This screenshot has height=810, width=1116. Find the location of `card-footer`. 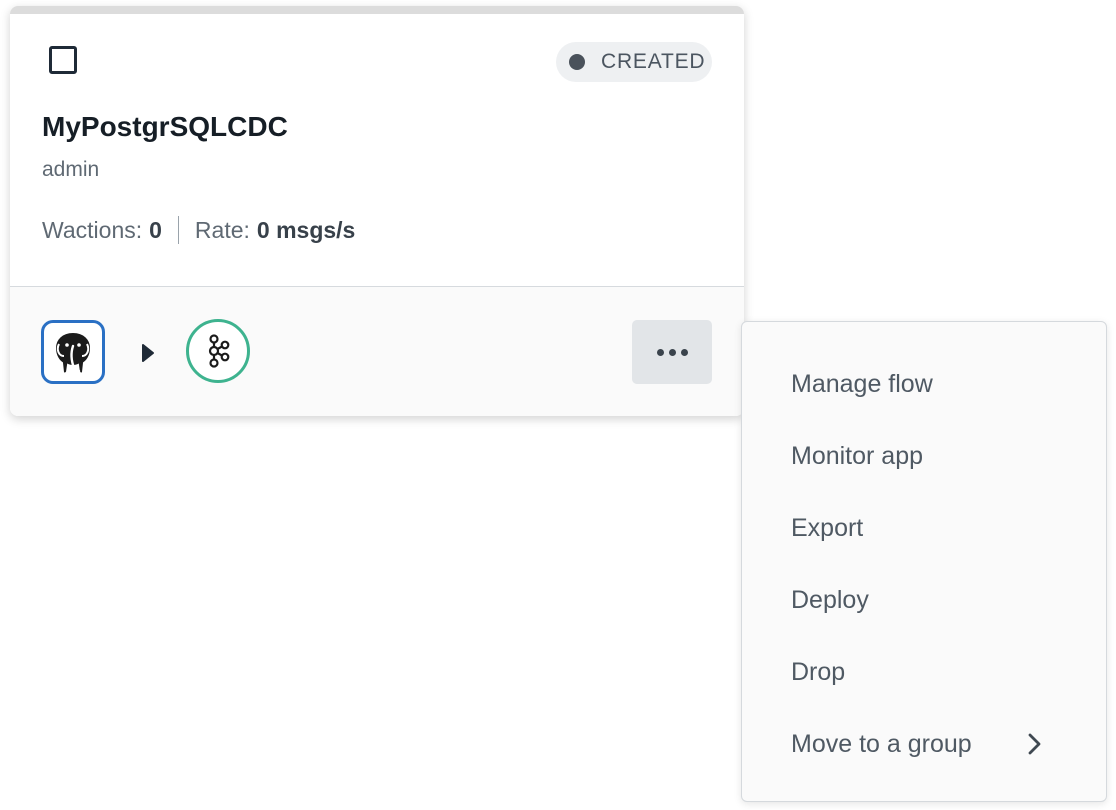

card-footer is located at coordinates (377, 351).